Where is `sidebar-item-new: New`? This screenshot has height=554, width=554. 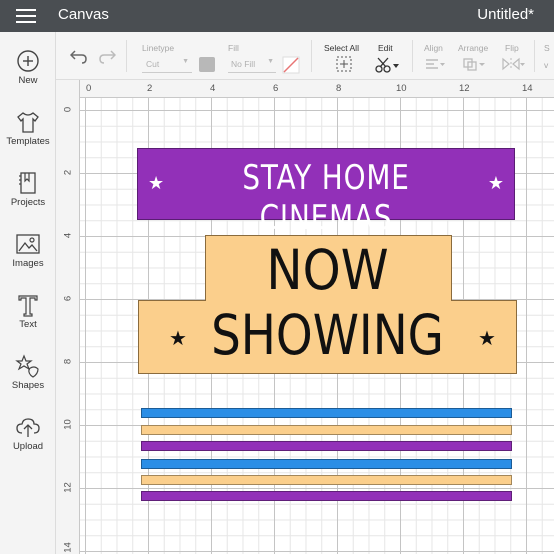
sidebar-item-new: New is located at coordinates (28, 72).